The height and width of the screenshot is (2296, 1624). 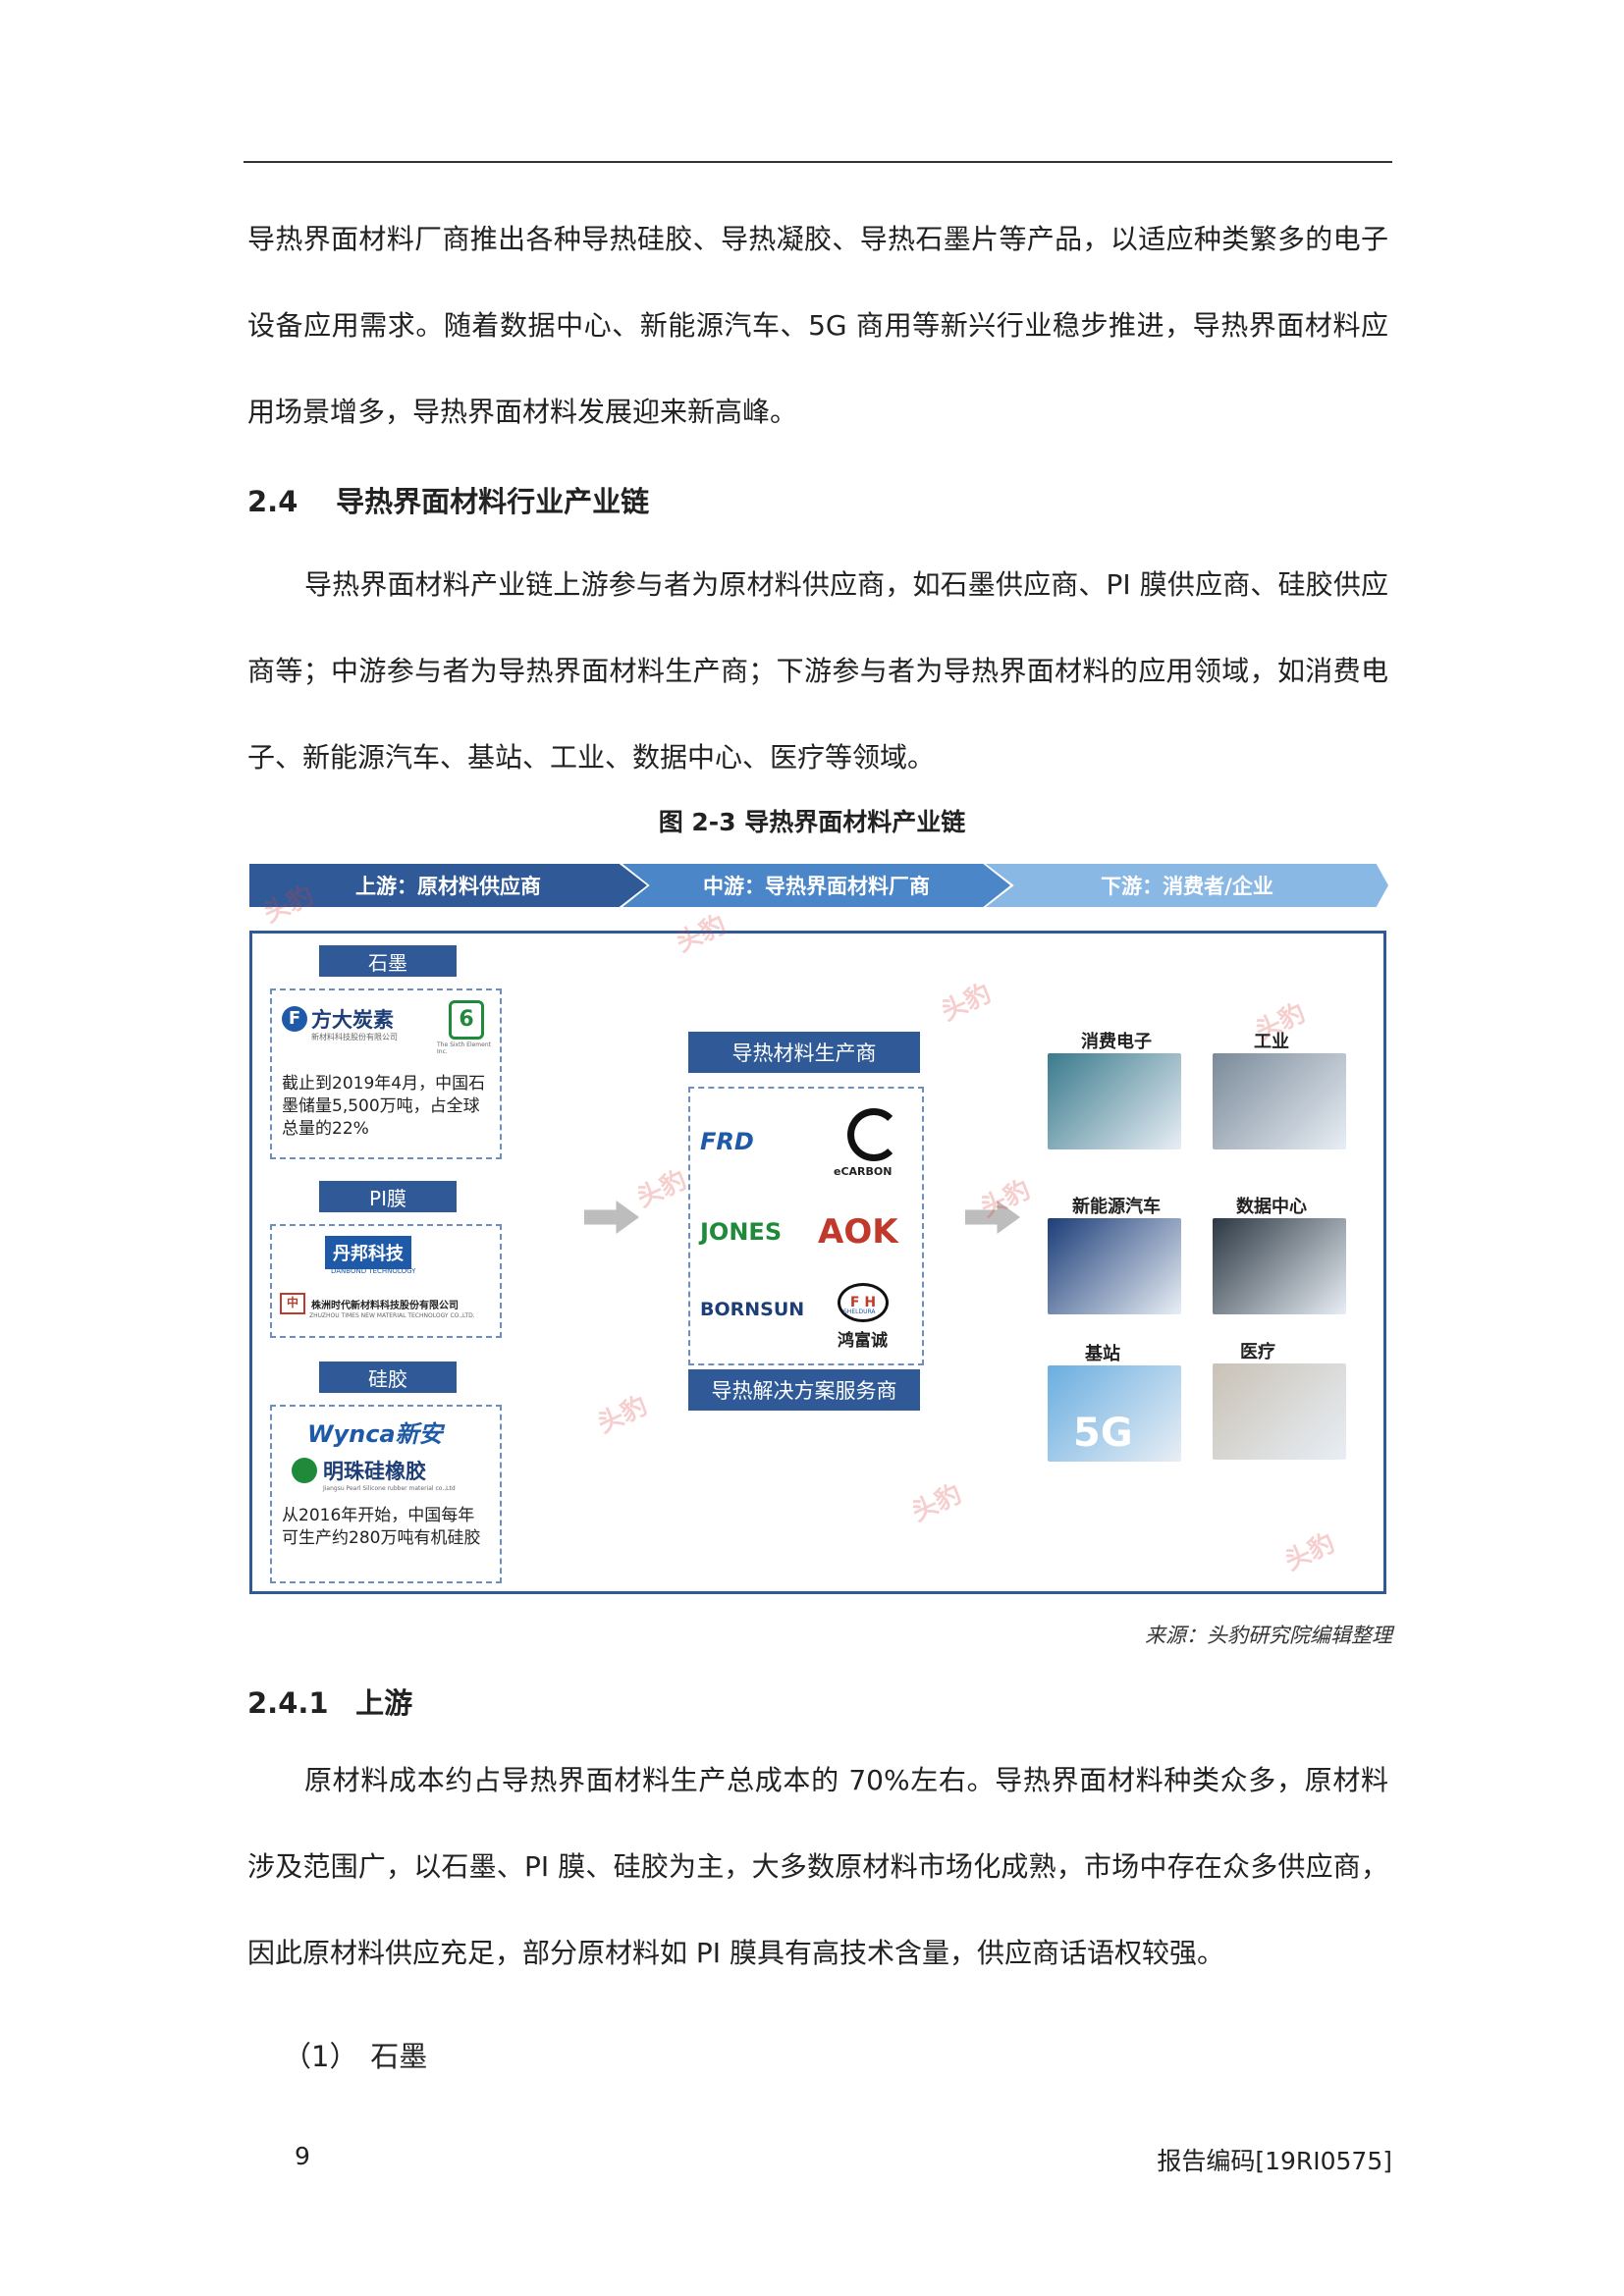 I want to click on times-icon: 中, so click(x=292, y=1304).